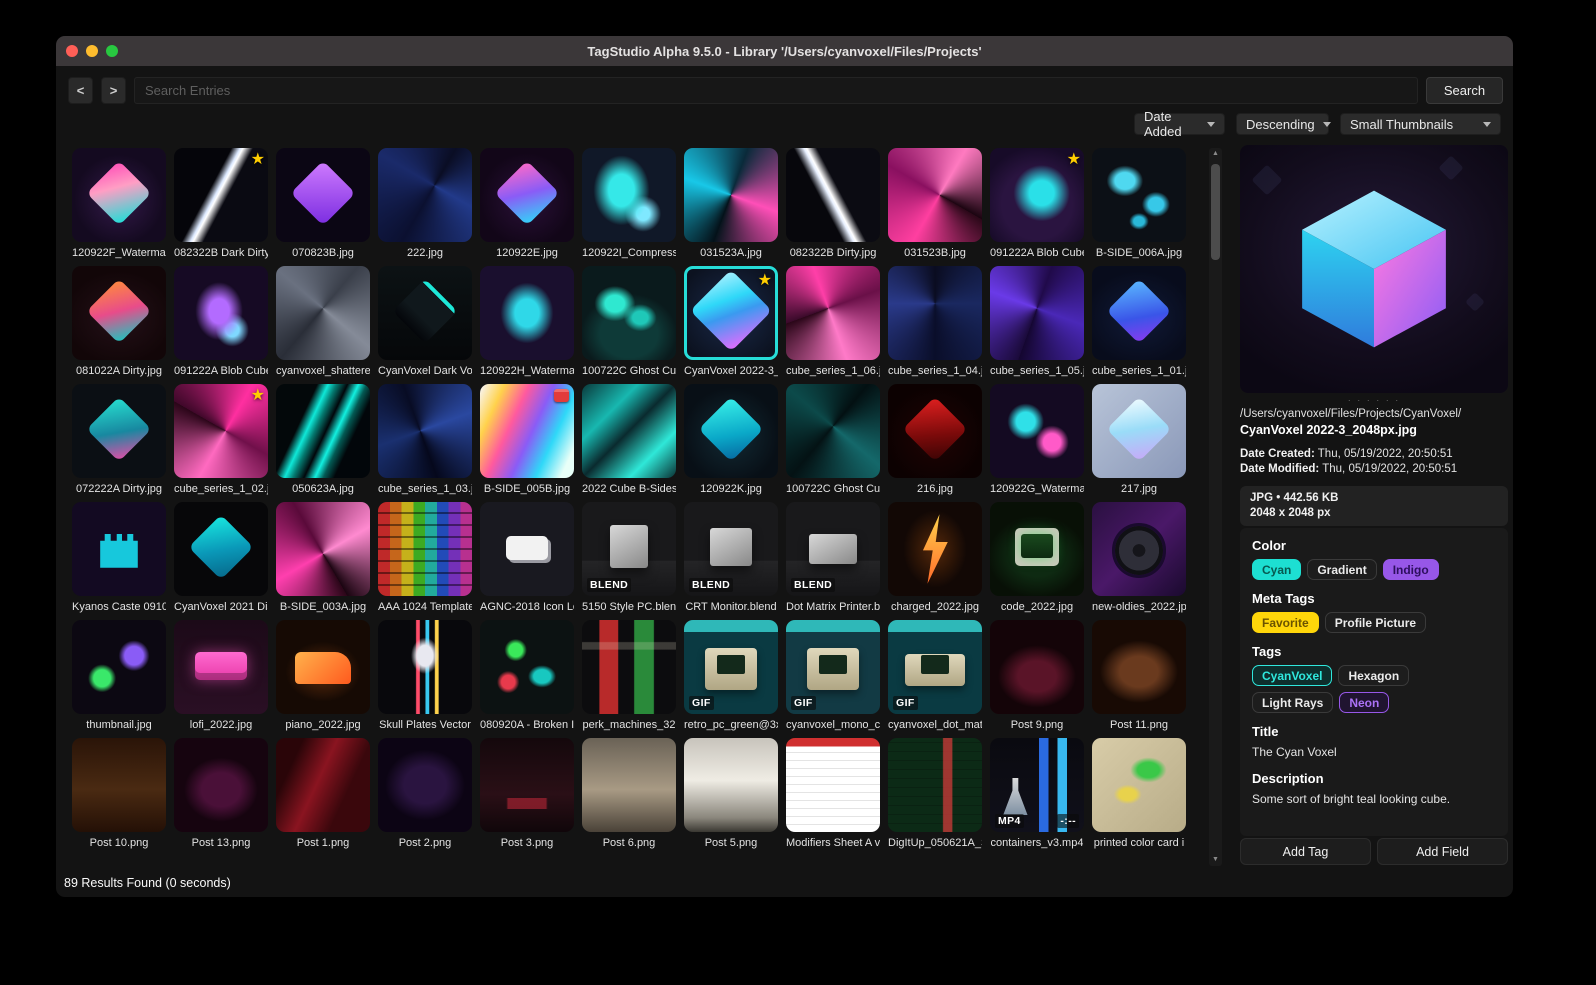  Describe the element at coordinates (1139, 607) in the screenshot. I see `thumbnail-label: new-oldies_2022.jp` at that location.